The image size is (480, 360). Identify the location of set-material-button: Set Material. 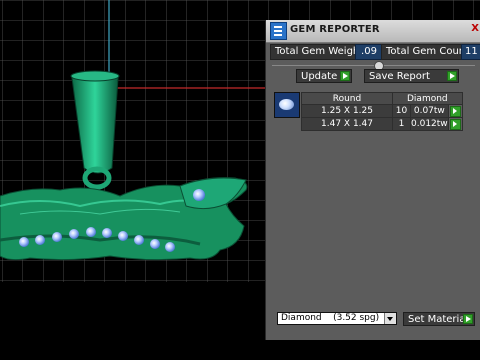
(439, 319).